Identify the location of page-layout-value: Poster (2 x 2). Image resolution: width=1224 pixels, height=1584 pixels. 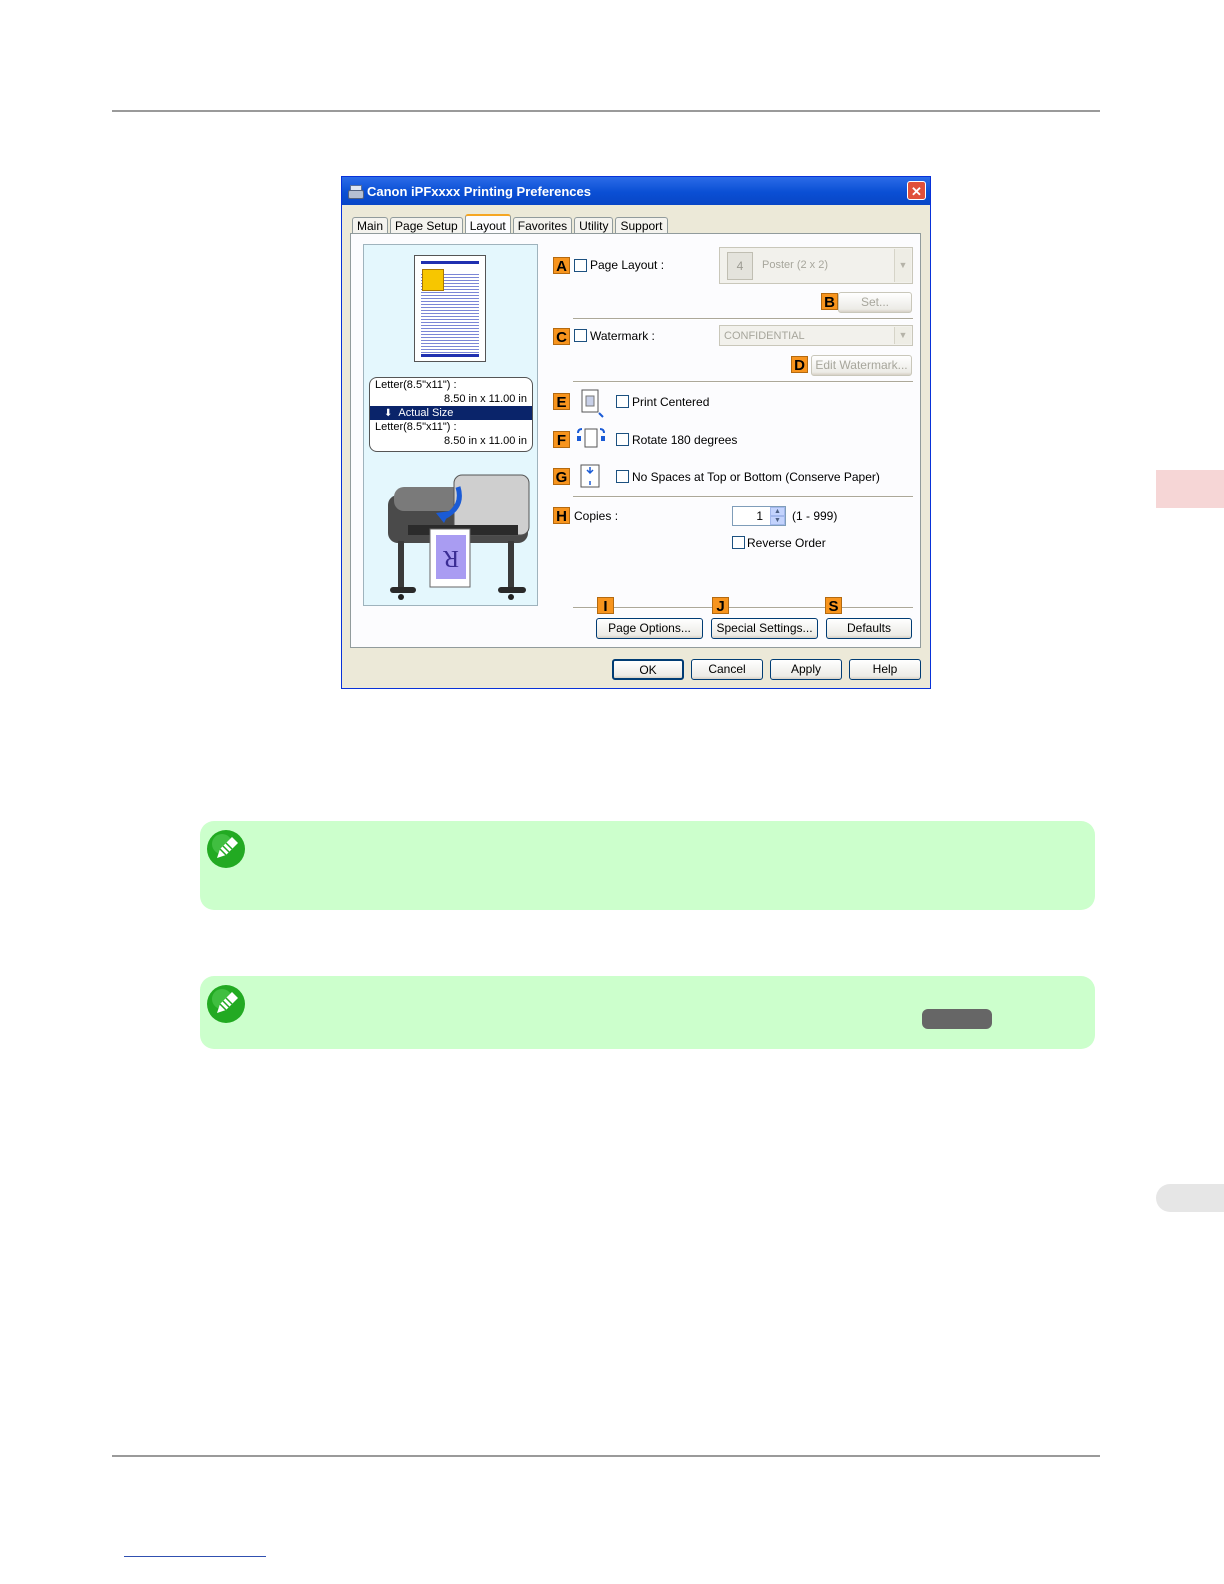
(795, 265).